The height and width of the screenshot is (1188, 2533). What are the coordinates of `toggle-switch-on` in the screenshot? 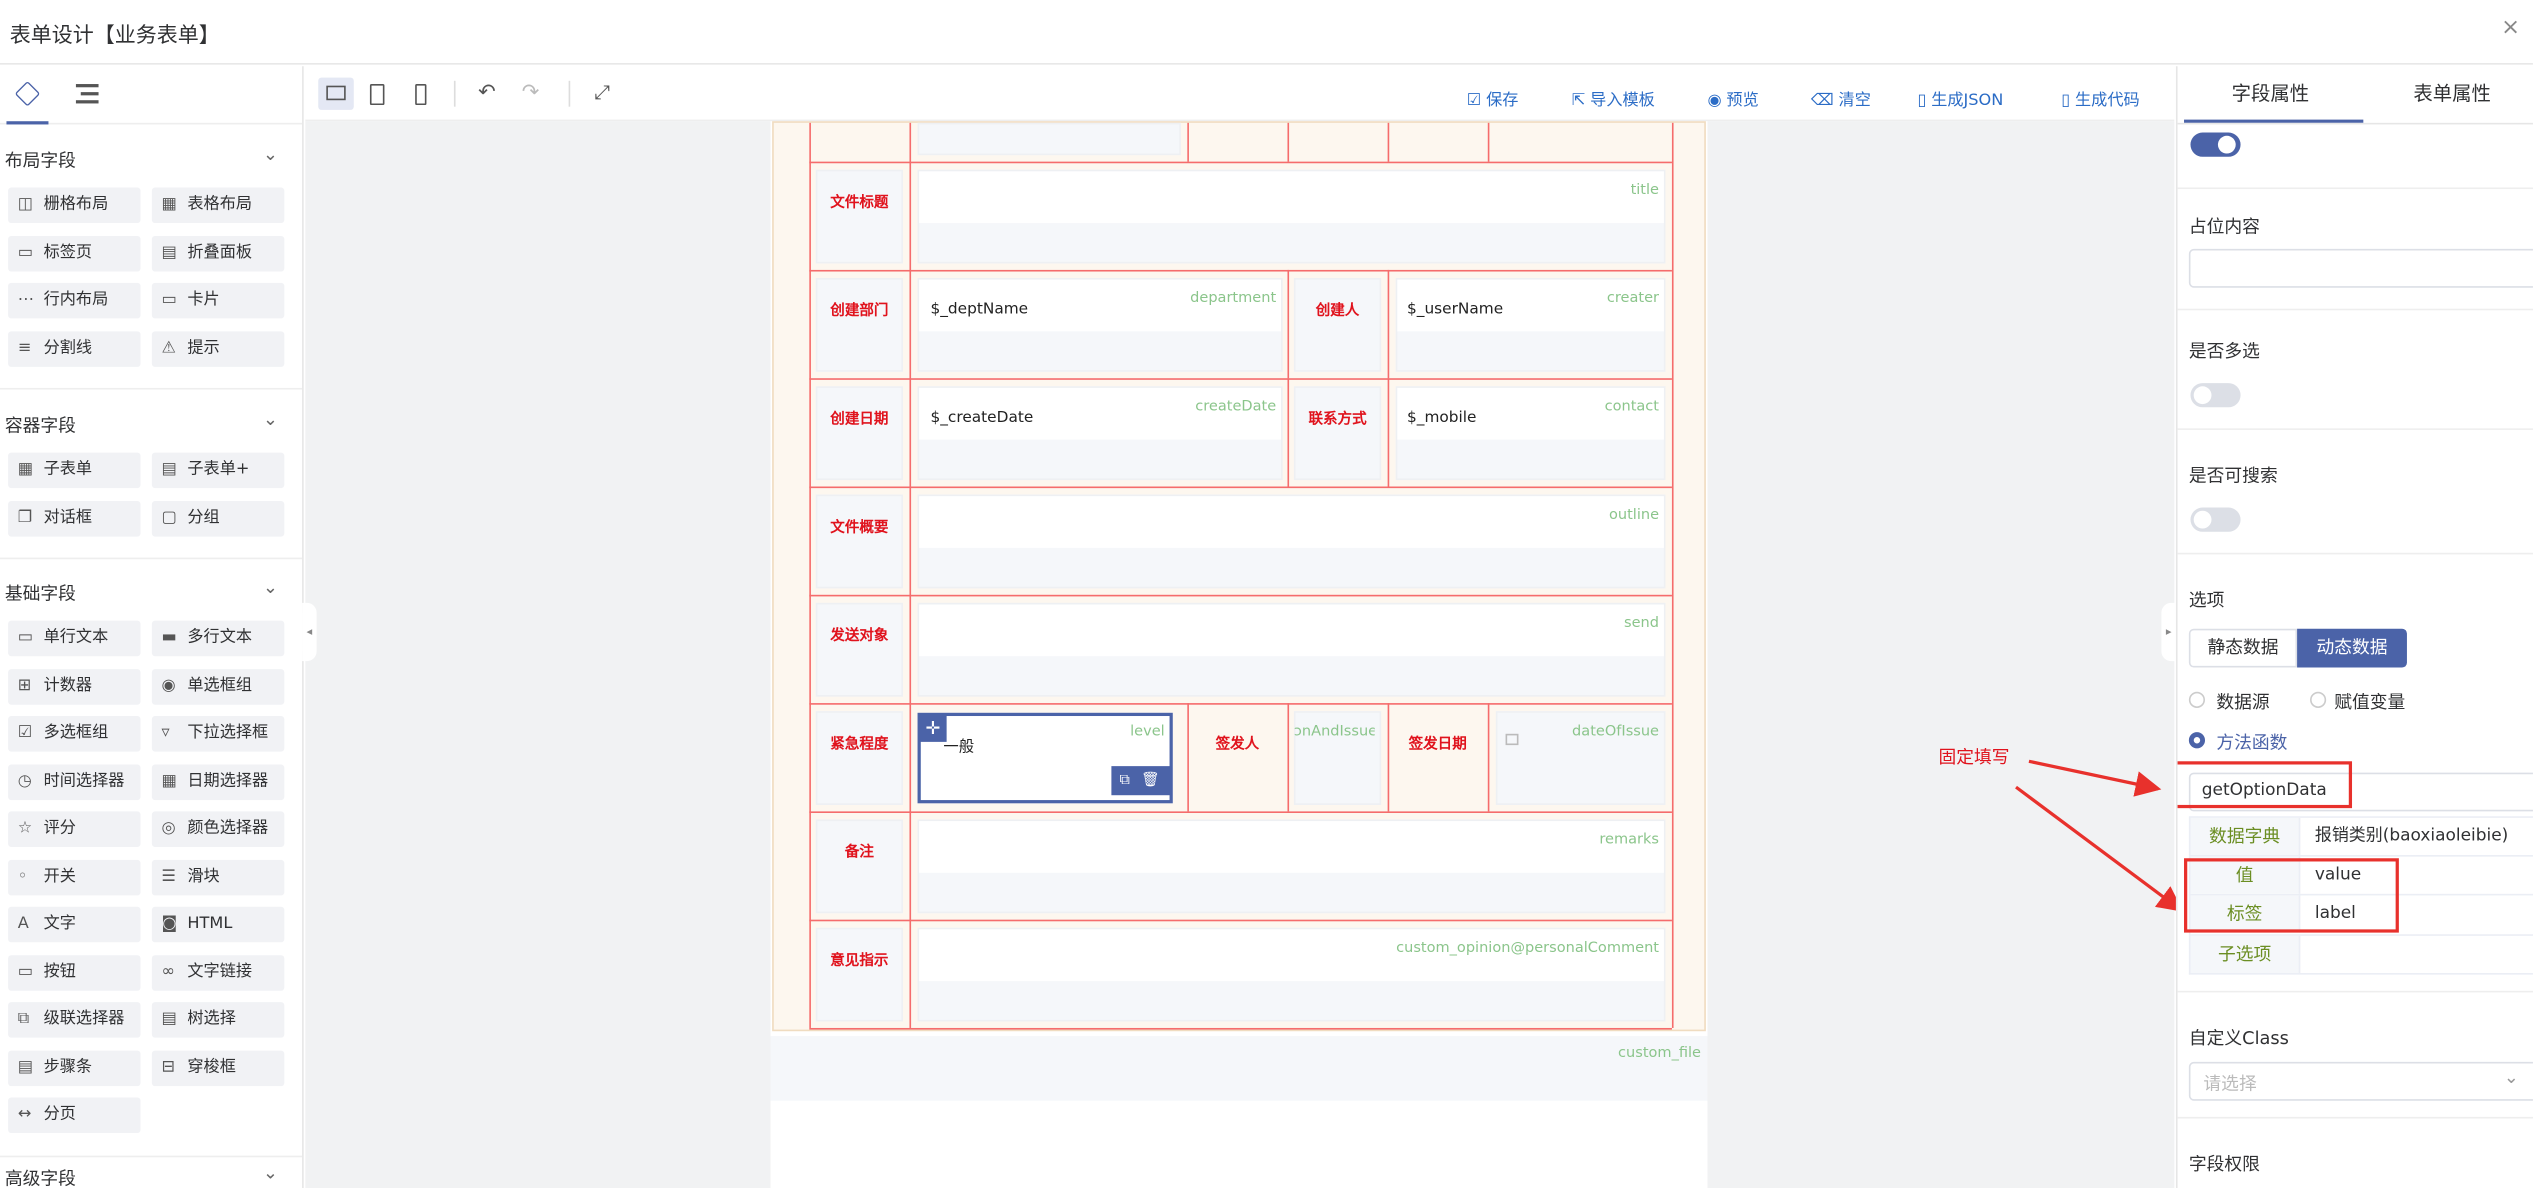 It's located at (2215, 144).